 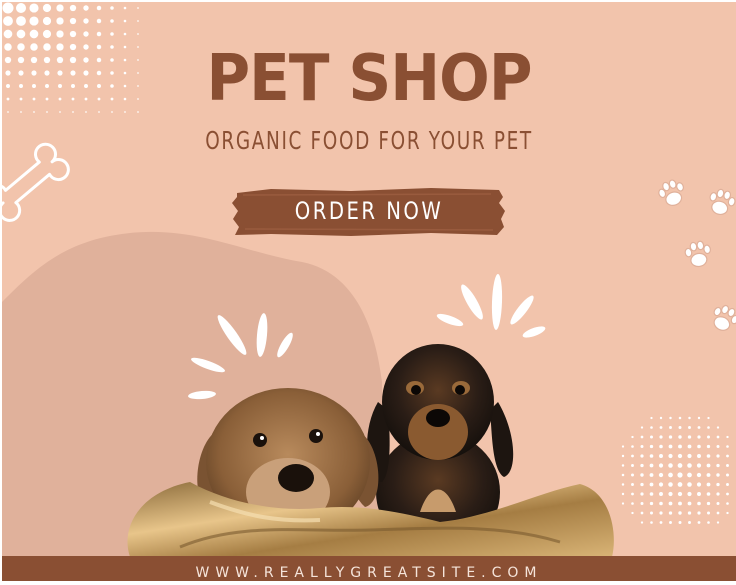 What do you see at coordinates (675, 470) in the screenshot?
I see `halftone-dots-bottom-right` at bounding box center [675, 470].